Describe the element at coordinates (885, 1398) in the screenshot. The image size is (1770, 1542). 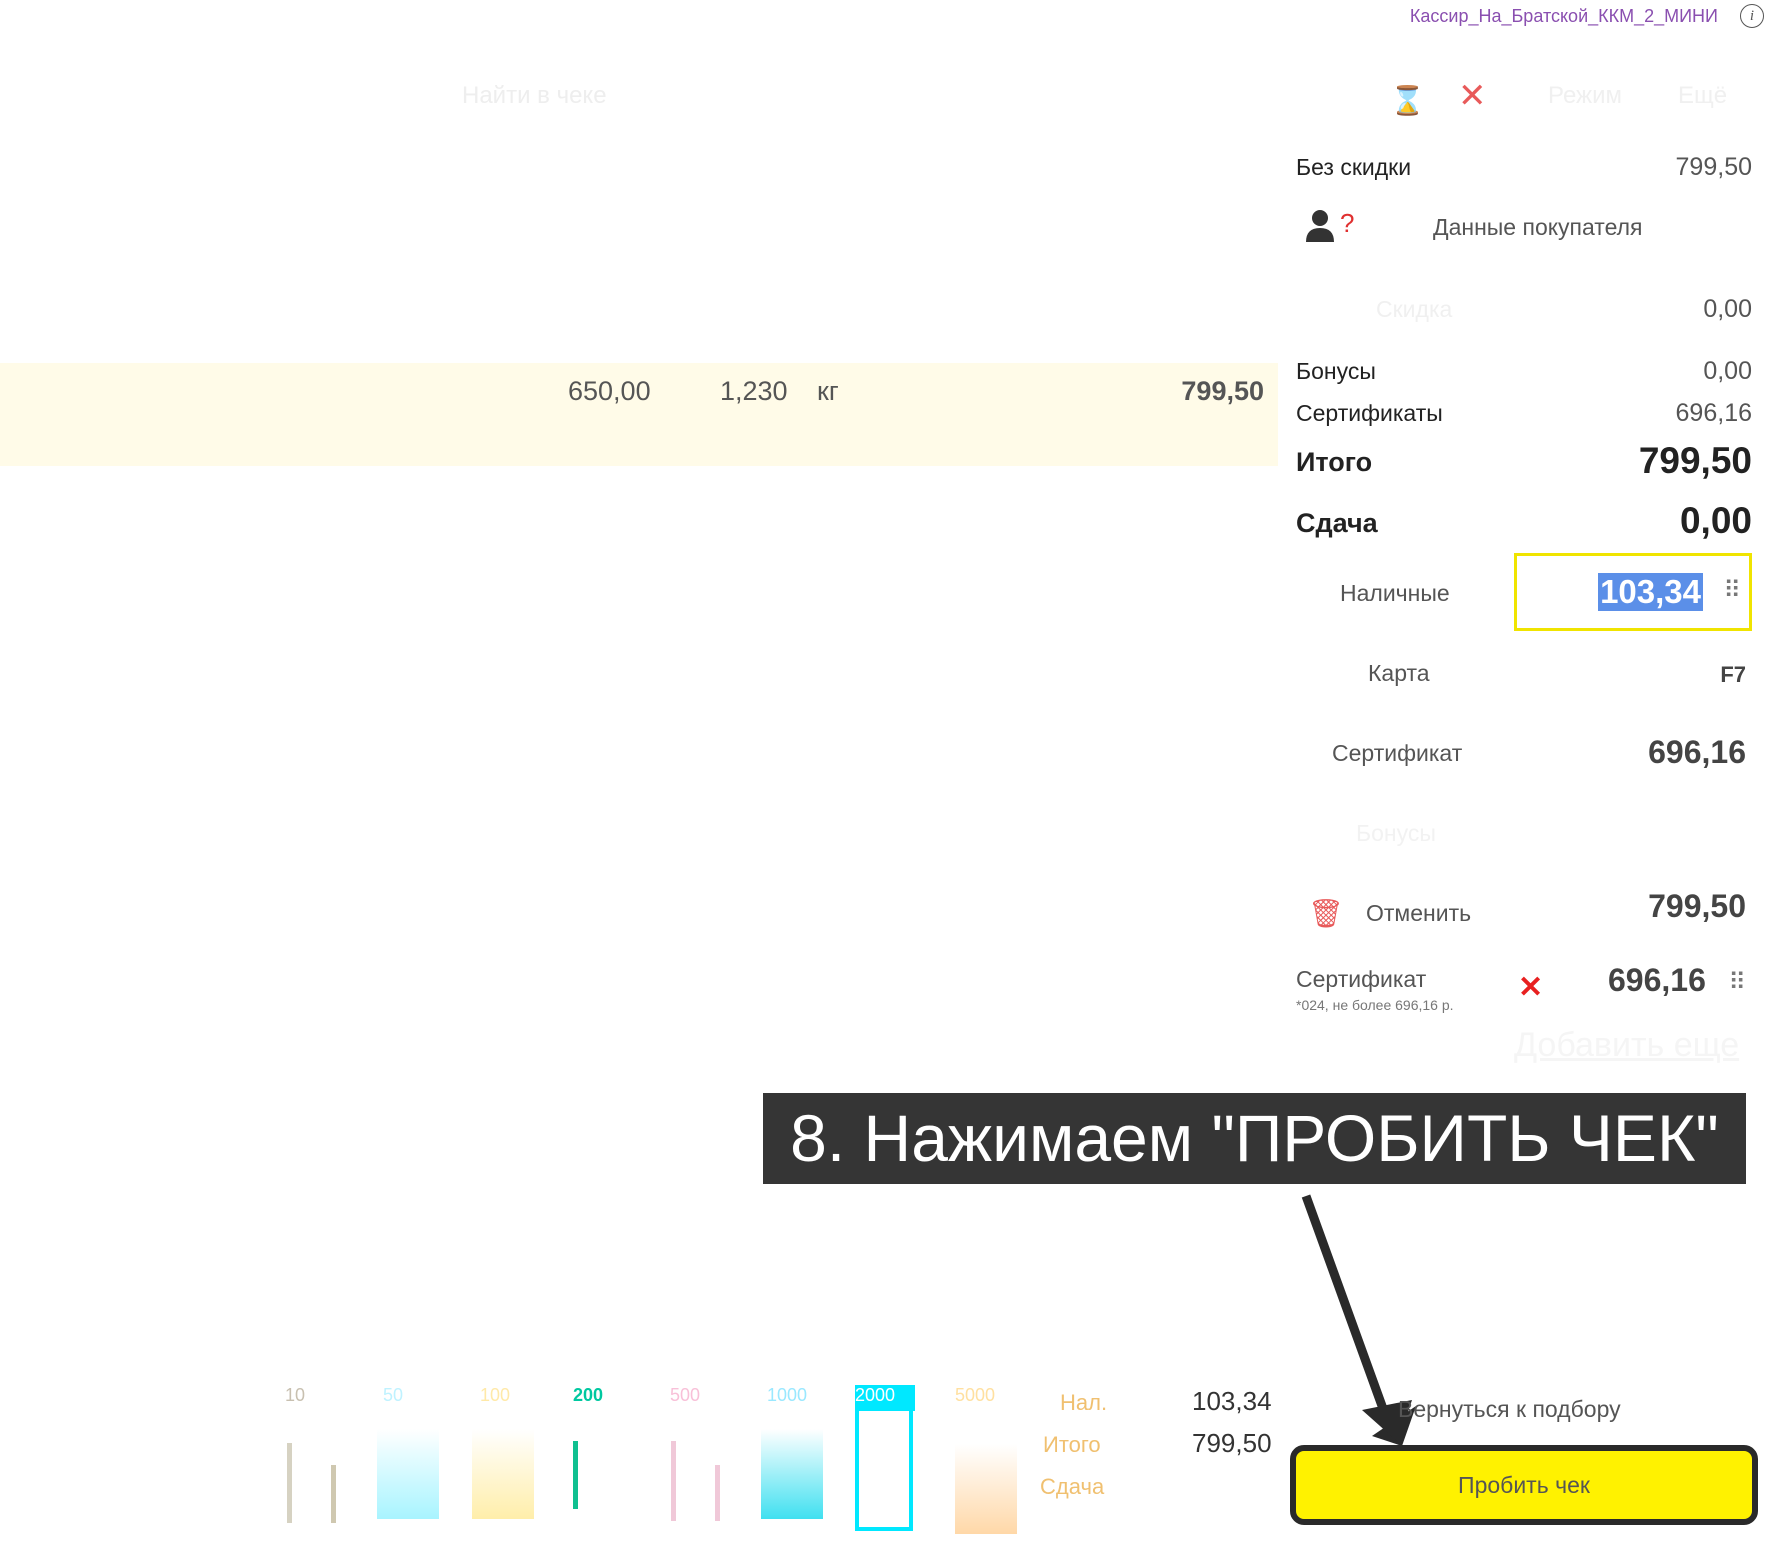
I see `denomination-2000: 2000` at that location.